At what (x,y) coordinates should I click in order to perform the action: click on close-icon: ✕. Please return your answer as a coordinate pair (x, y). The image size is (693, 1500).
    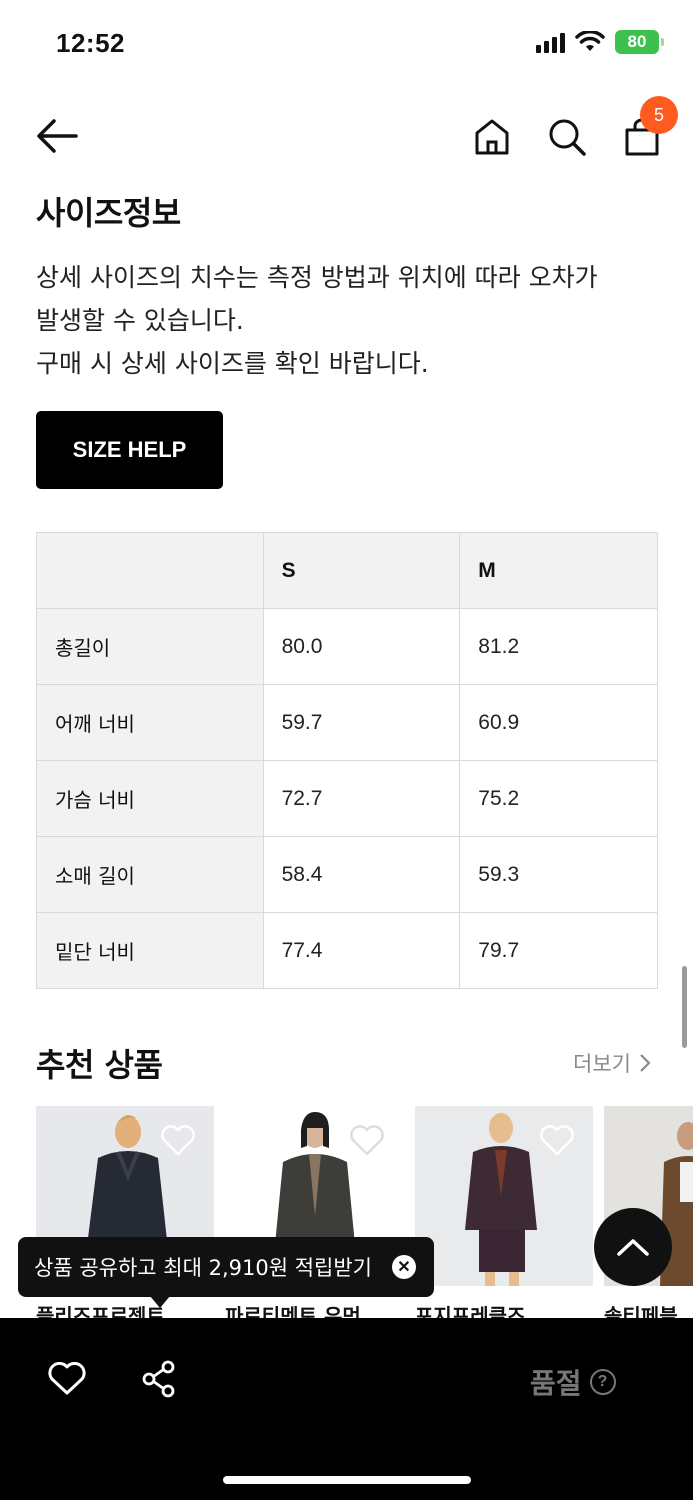
    Looking at the image, I should click on (404, 1267).